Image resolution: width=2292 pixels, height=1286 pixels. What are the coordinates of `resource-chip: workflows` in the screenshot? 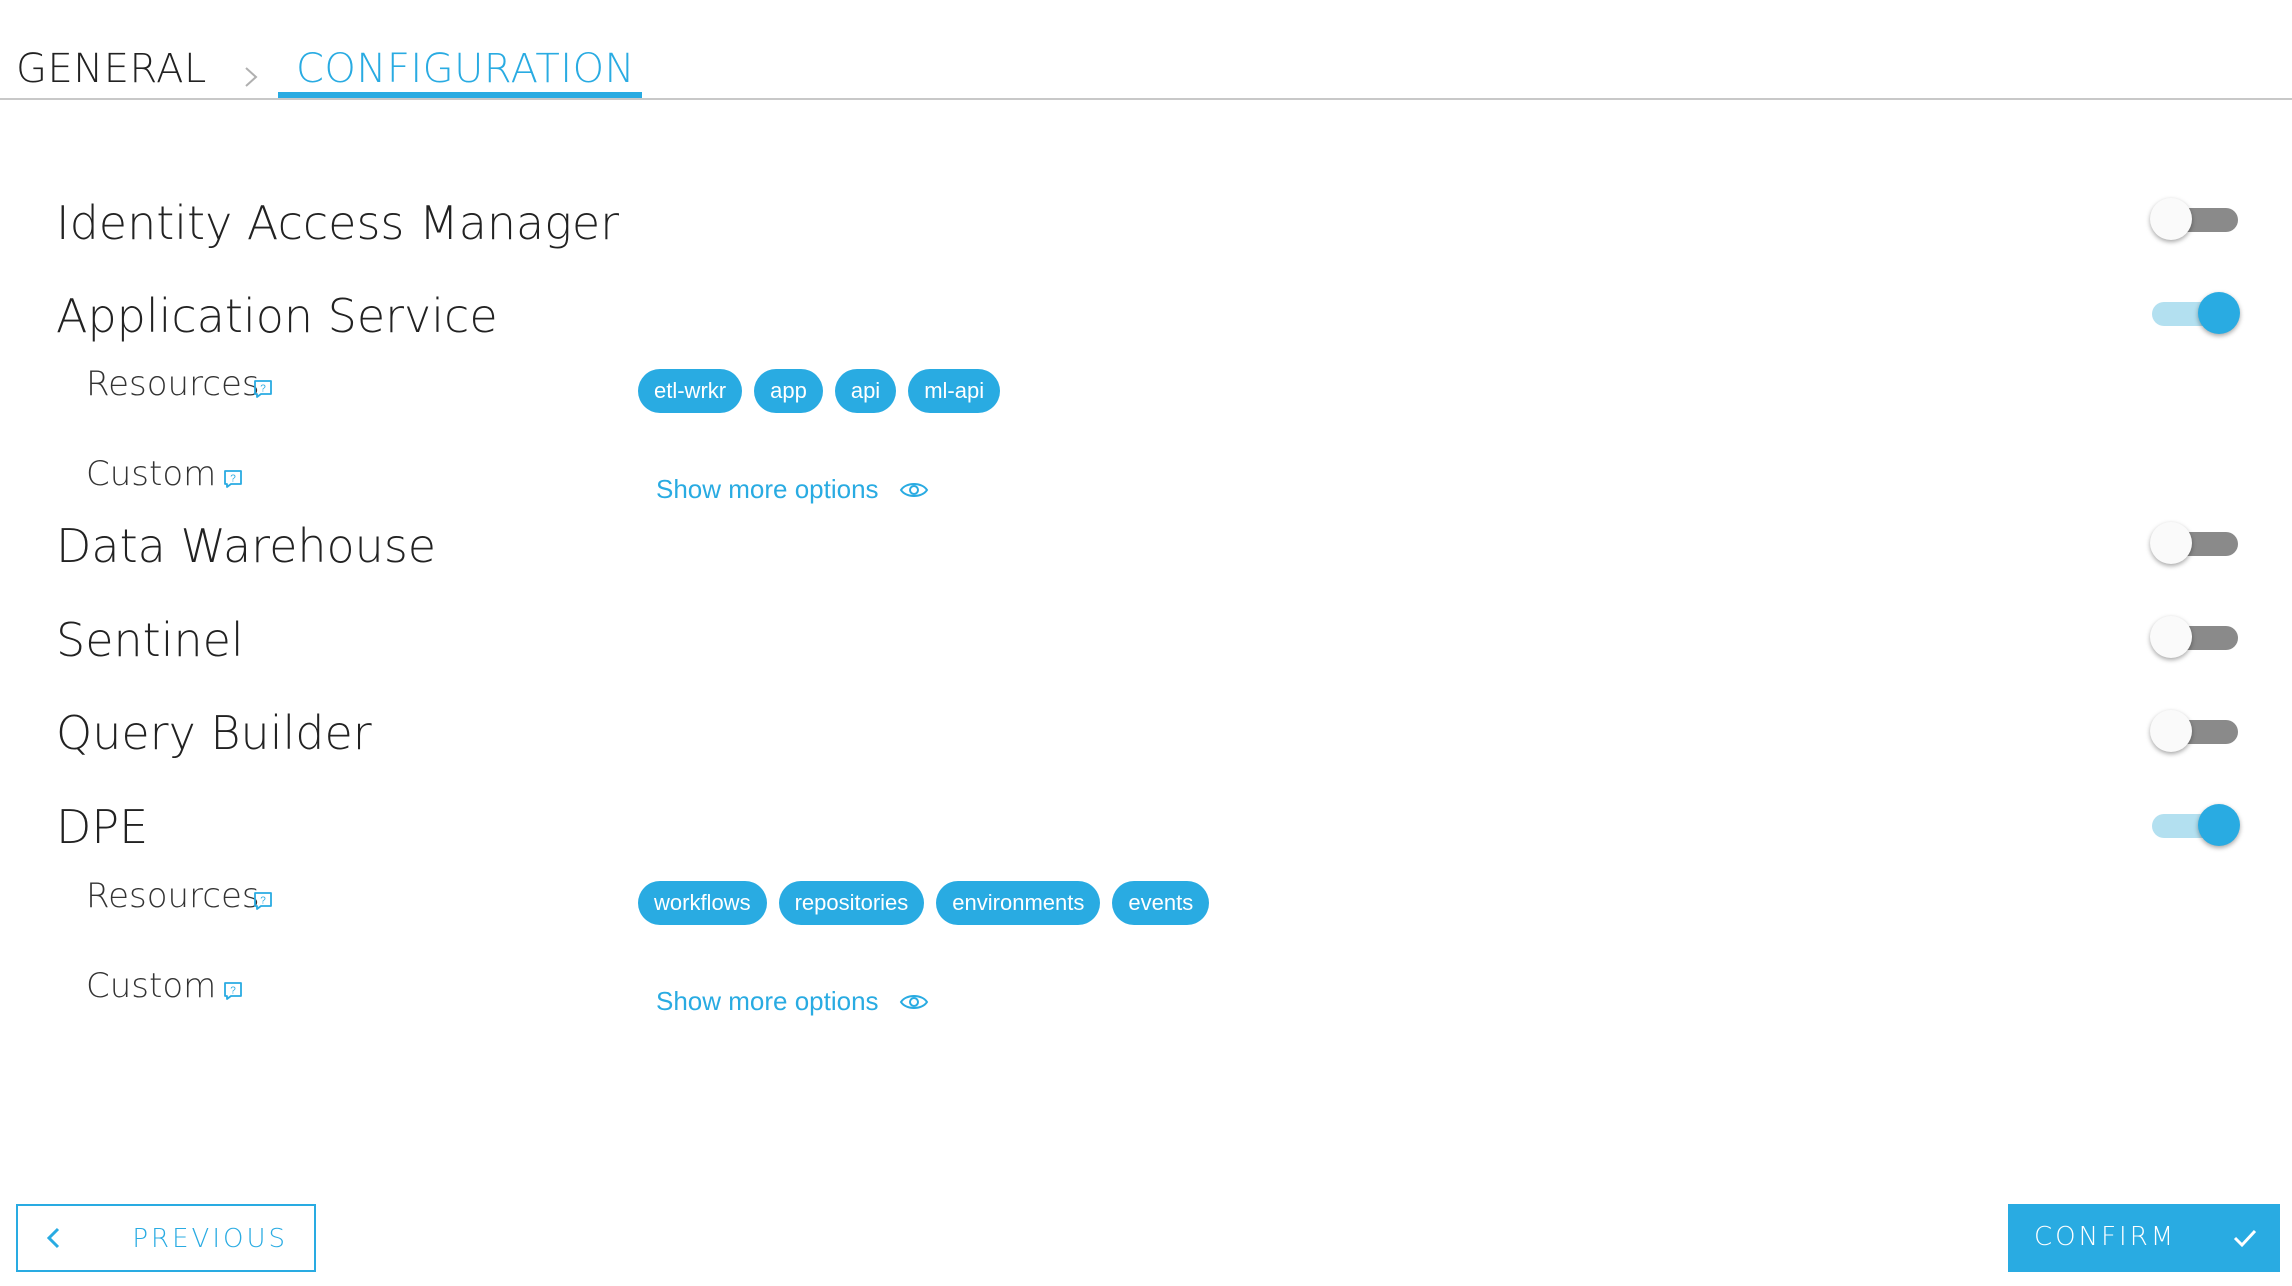 It's located at (702, 903).